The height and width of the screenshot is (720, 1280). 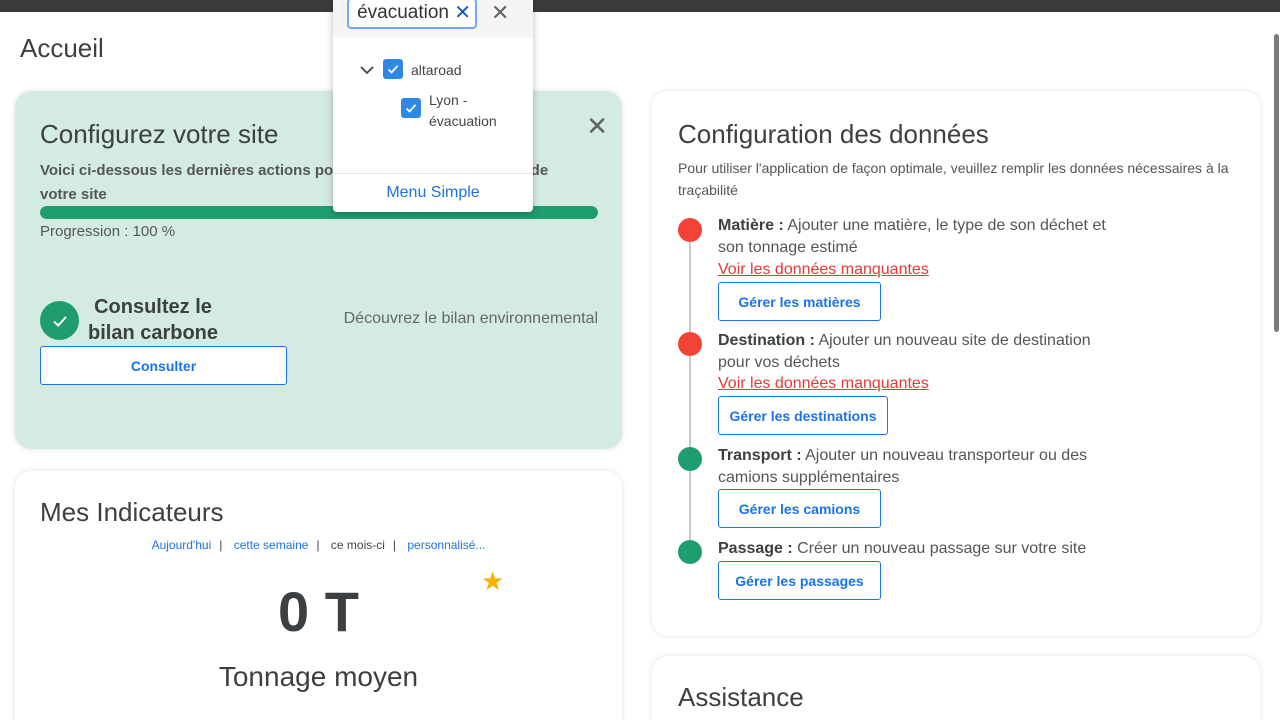 What do you see at coordinates (358, 545) in the screenshot?
I see `filter-month: ce mois-ci` at bounding box center [358, 545].